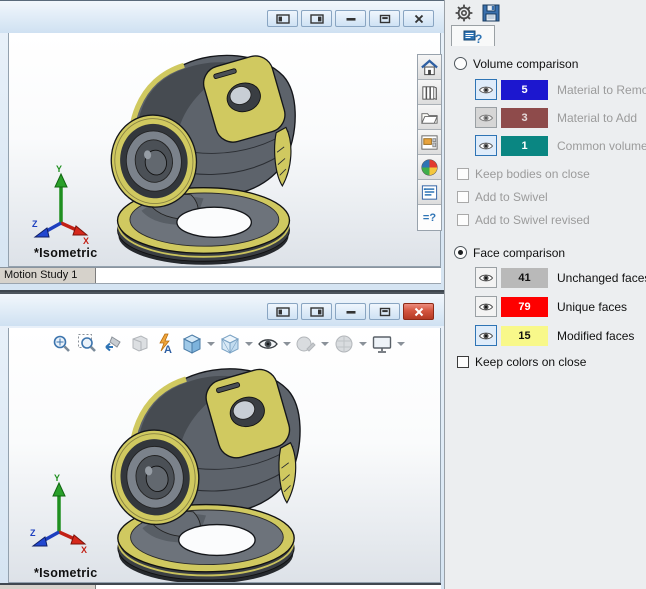  I want to click on view-settings-dropdown-arrow, so click(401, 344).